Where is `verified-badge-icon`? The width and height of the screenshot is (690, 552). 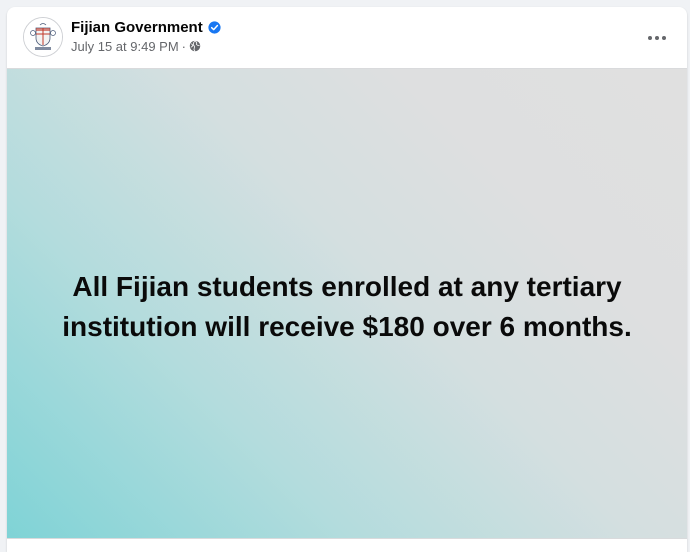 verified-badge-icon is located at coordinates (214, 27).